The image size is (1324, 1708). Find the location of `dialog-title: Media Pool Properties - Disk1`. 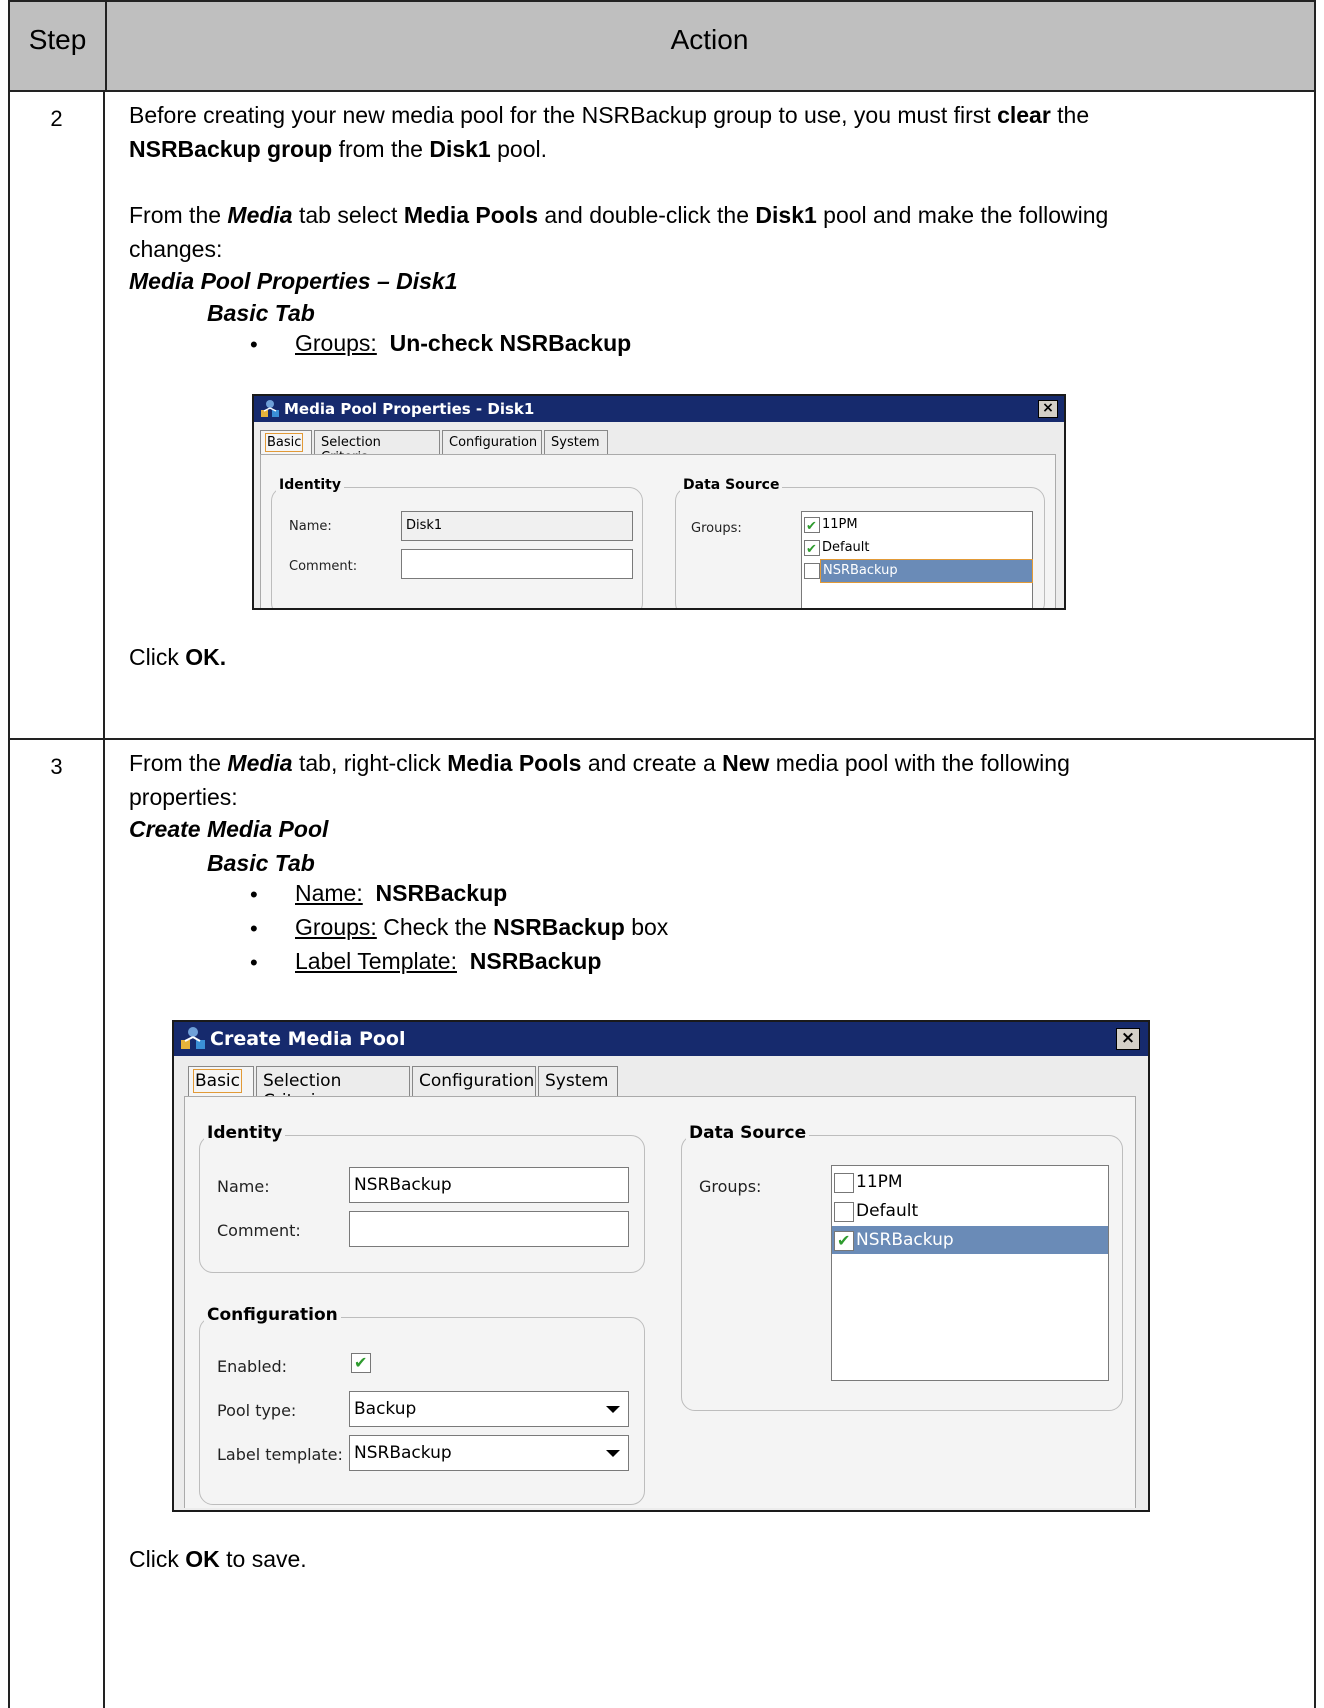

dialog-title: Media Pool Properties - Disk1 is located at coordinates (409, 409).